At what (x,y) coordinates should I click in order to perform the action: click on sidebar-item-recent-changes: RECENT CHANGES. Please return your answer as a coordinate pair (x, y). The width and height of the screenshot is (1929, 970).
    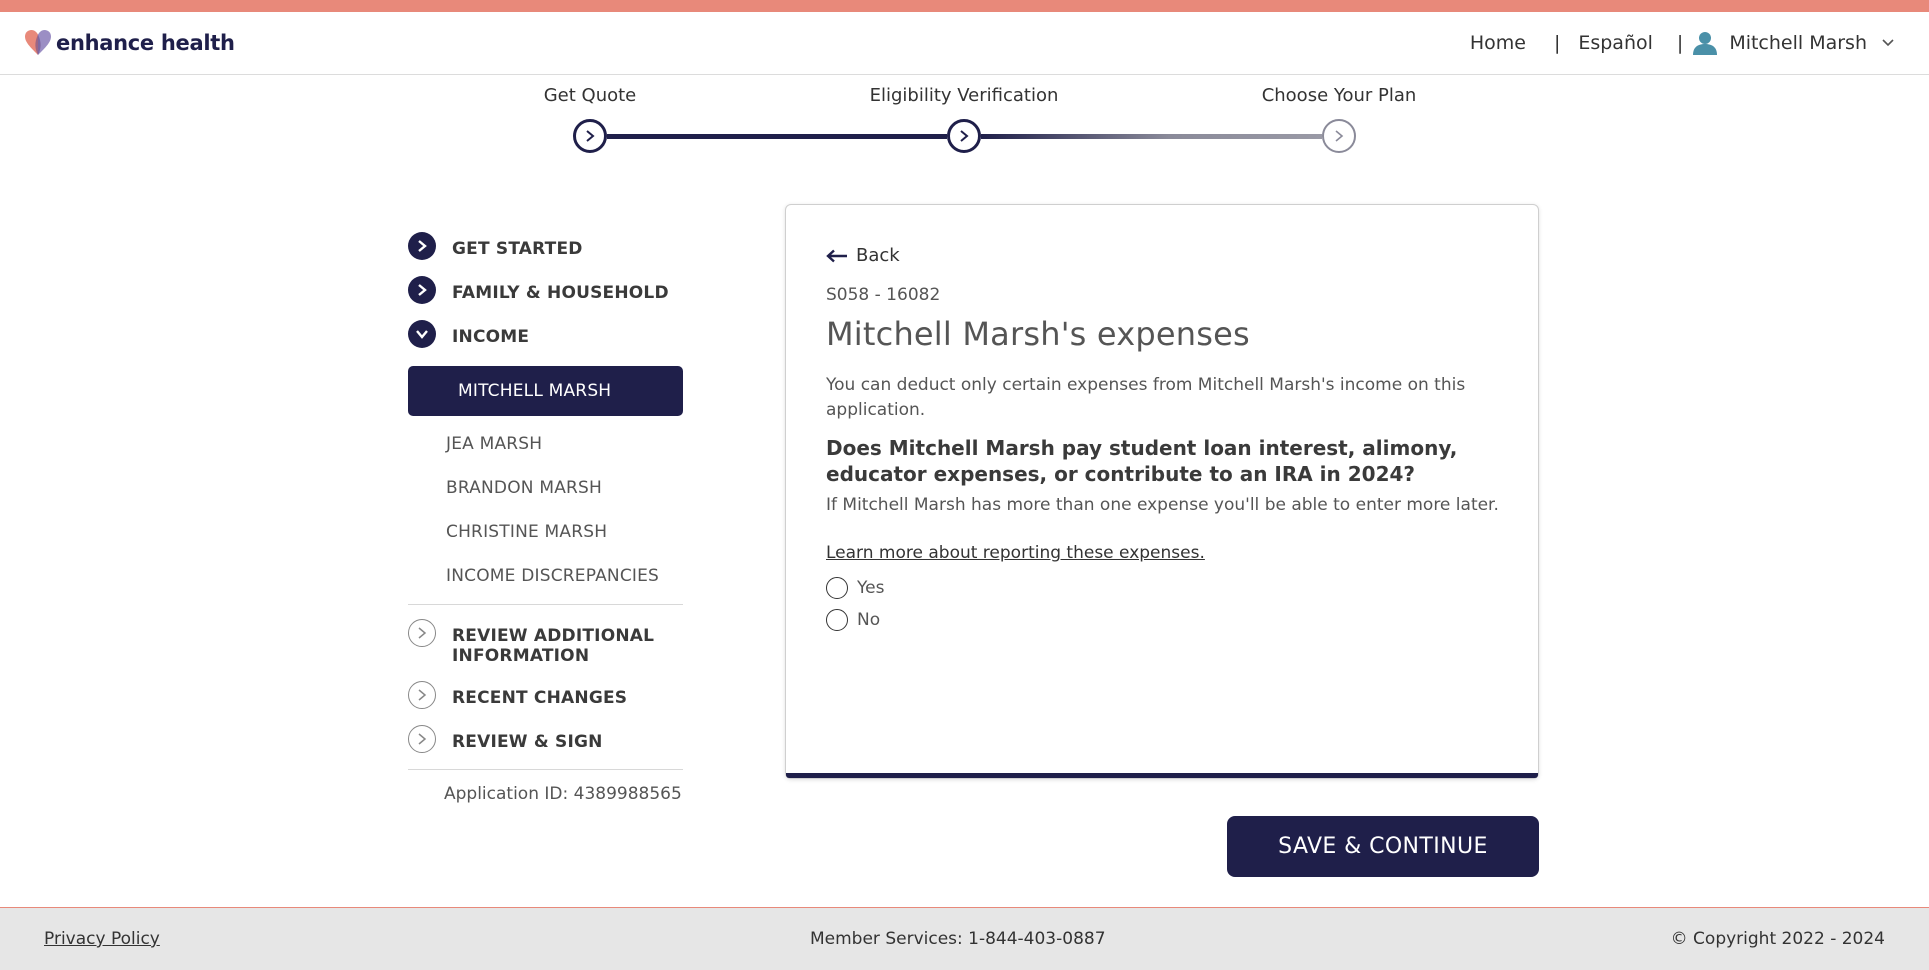
    Looking at the image, I should click on (546, 703).